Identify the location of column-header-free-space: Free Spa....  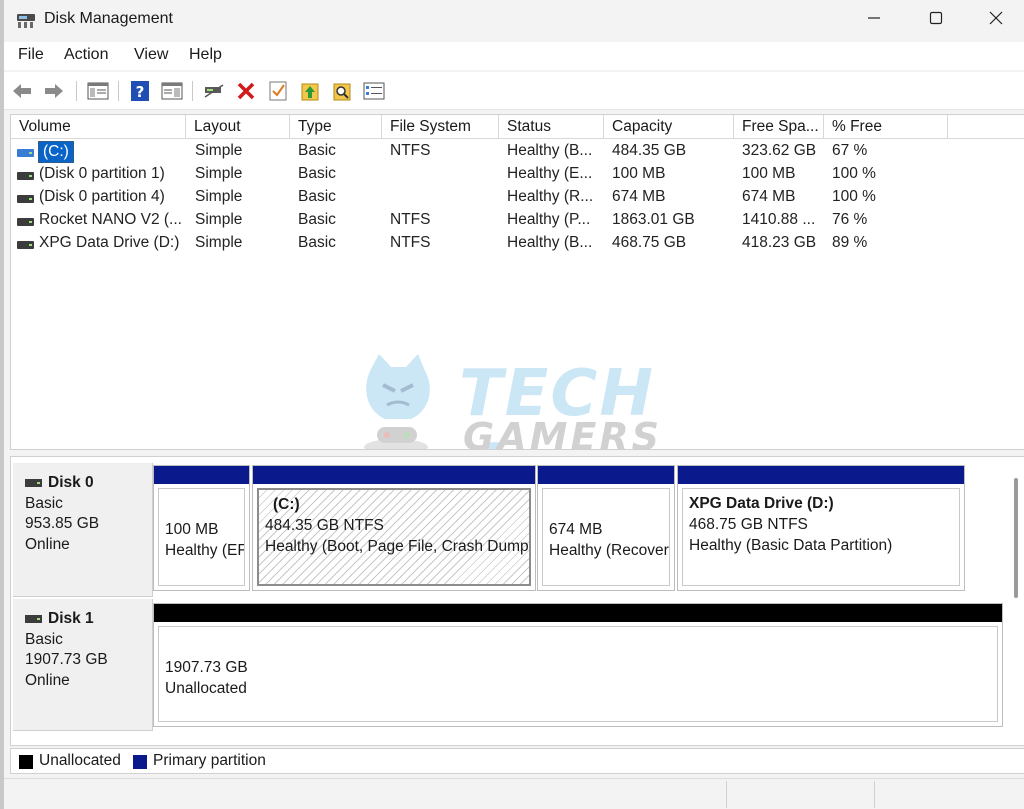
(779, 127).